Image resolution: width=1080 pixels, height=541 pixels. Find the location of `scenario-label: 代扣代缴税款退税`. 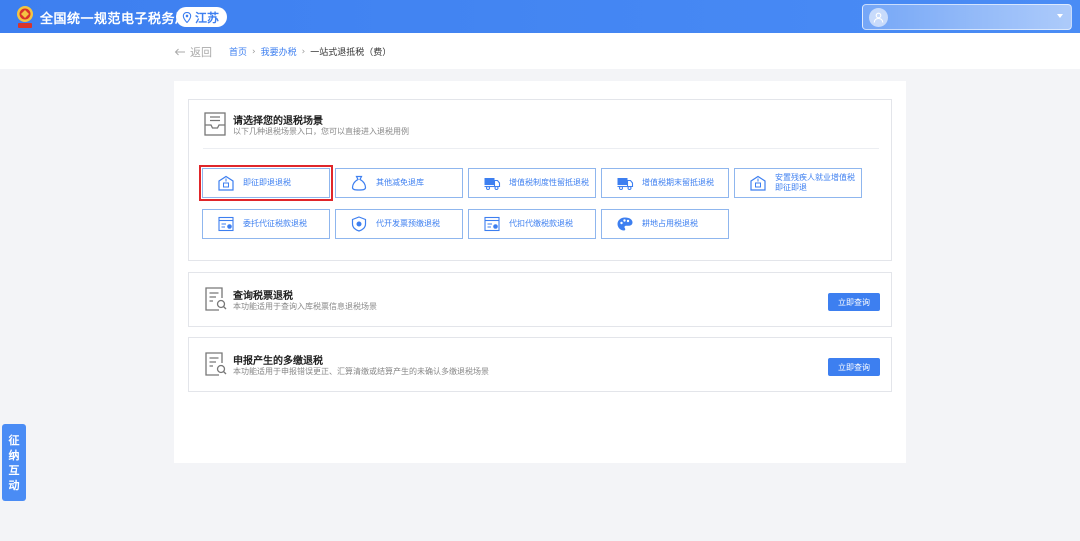

scenario-label: 代扣代缴税款退税 is located at coordinates (541, 223).